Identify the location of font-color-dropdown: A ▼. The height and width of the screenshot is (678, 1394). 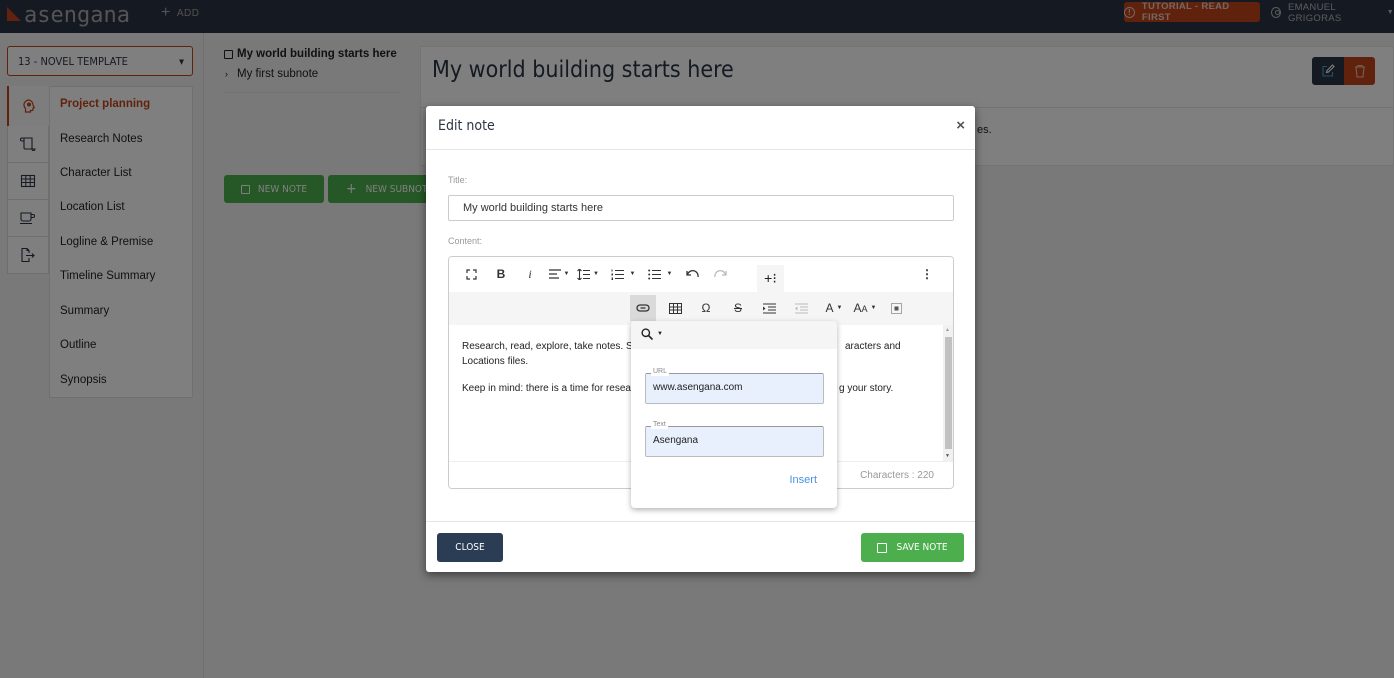
(834, 308).